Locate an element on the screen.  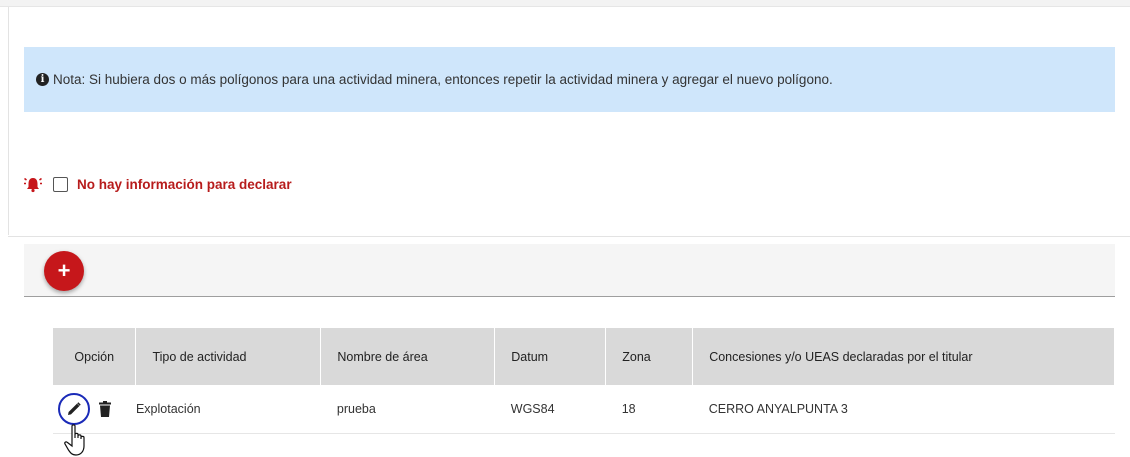
trash-icon is located at coordinates (105, 409).